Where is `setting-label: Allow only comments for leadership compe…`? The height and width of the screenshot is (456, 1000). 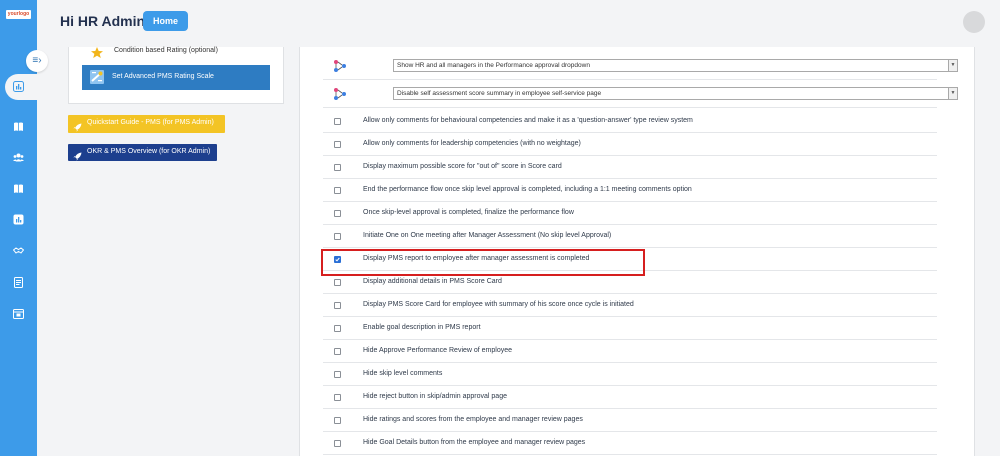 setting-label: Allow only comments for leadership compe… is located at coordinates (472, 143).